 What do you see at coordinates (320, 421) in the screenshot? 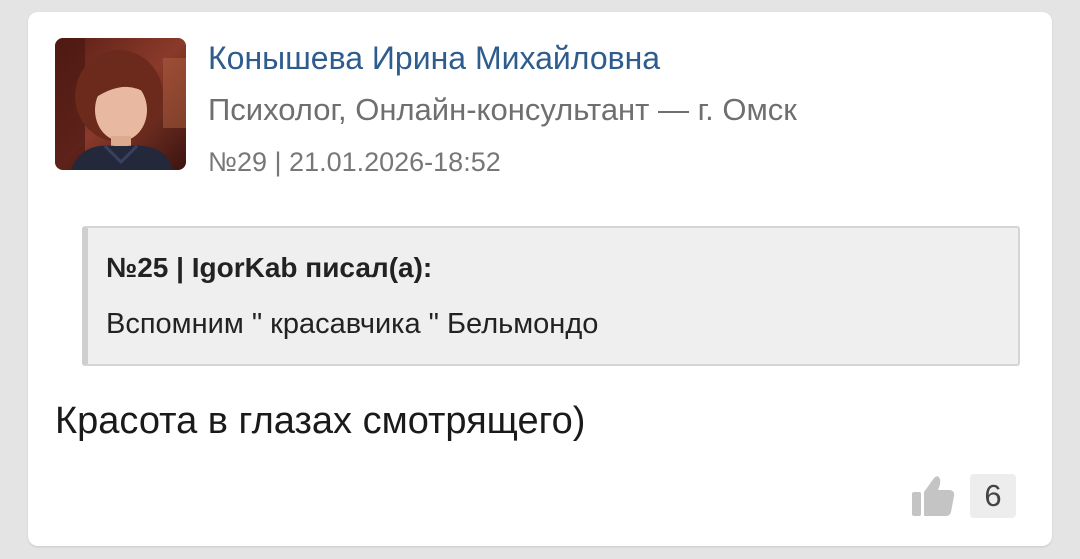
I see `post-text: Красота в глазах смотрящего)` at bounding box center [320, 421].